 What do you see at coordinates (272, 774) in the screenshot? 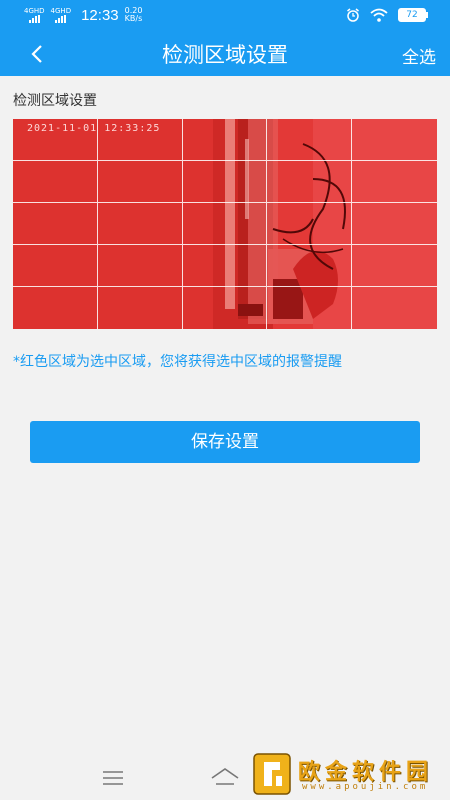
I see `watermark-logo-icon` at bounding box center [272, 774].